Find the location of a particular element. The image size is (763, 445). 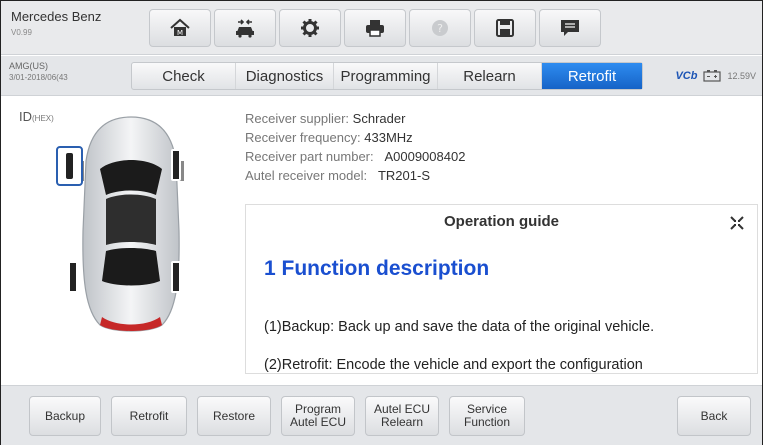

system-years: 3/01-2018/06(43 is located at coordinates (38, 77).